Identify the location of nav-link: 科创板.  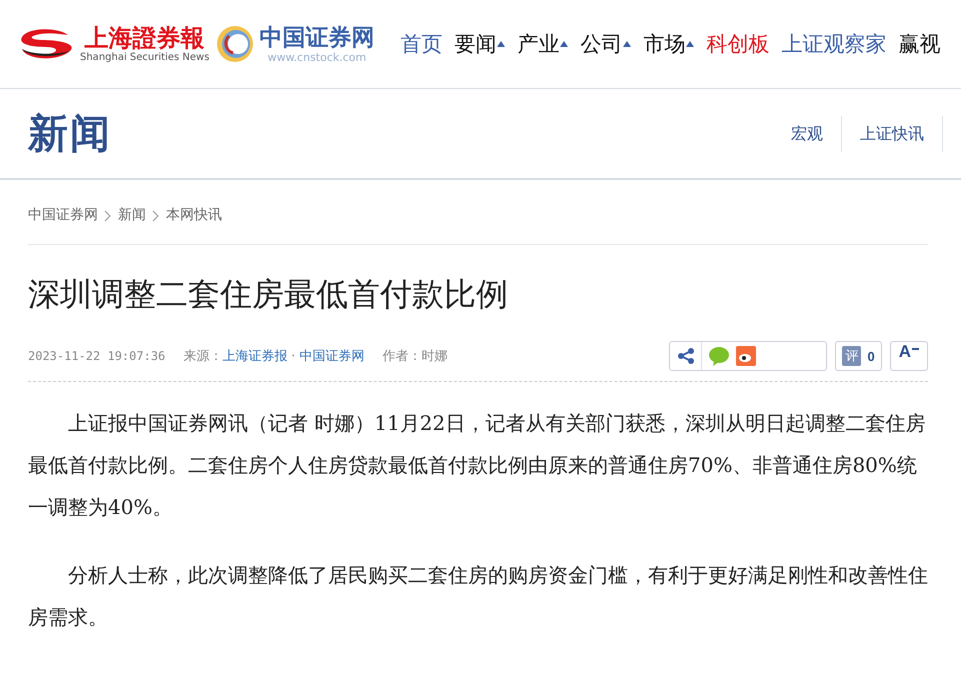
(738, 44).